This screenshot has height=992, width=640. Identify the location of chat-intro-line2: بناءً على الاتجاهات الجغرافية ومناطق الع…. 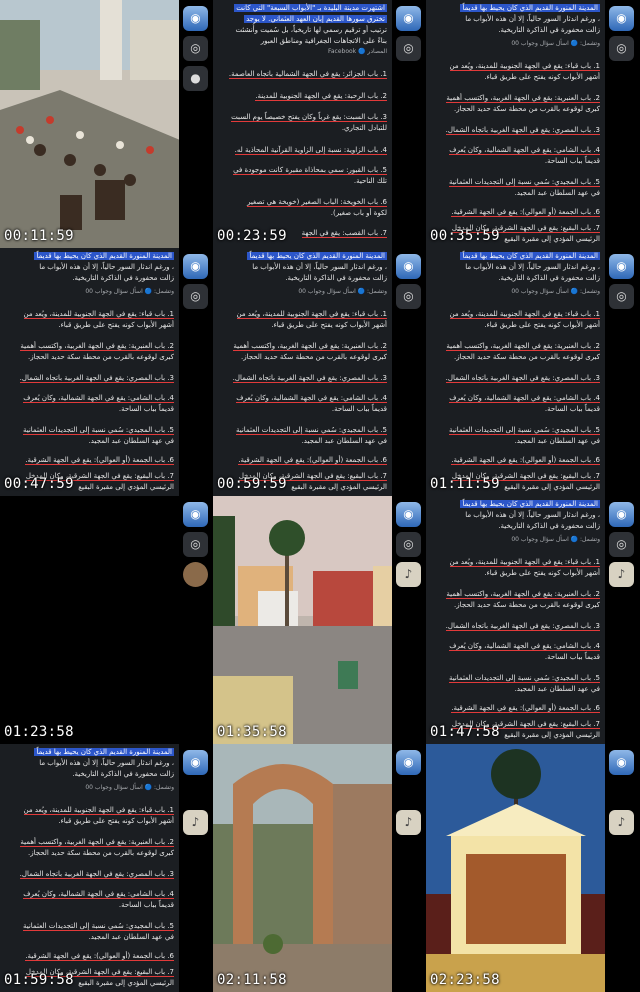
(323, 41).